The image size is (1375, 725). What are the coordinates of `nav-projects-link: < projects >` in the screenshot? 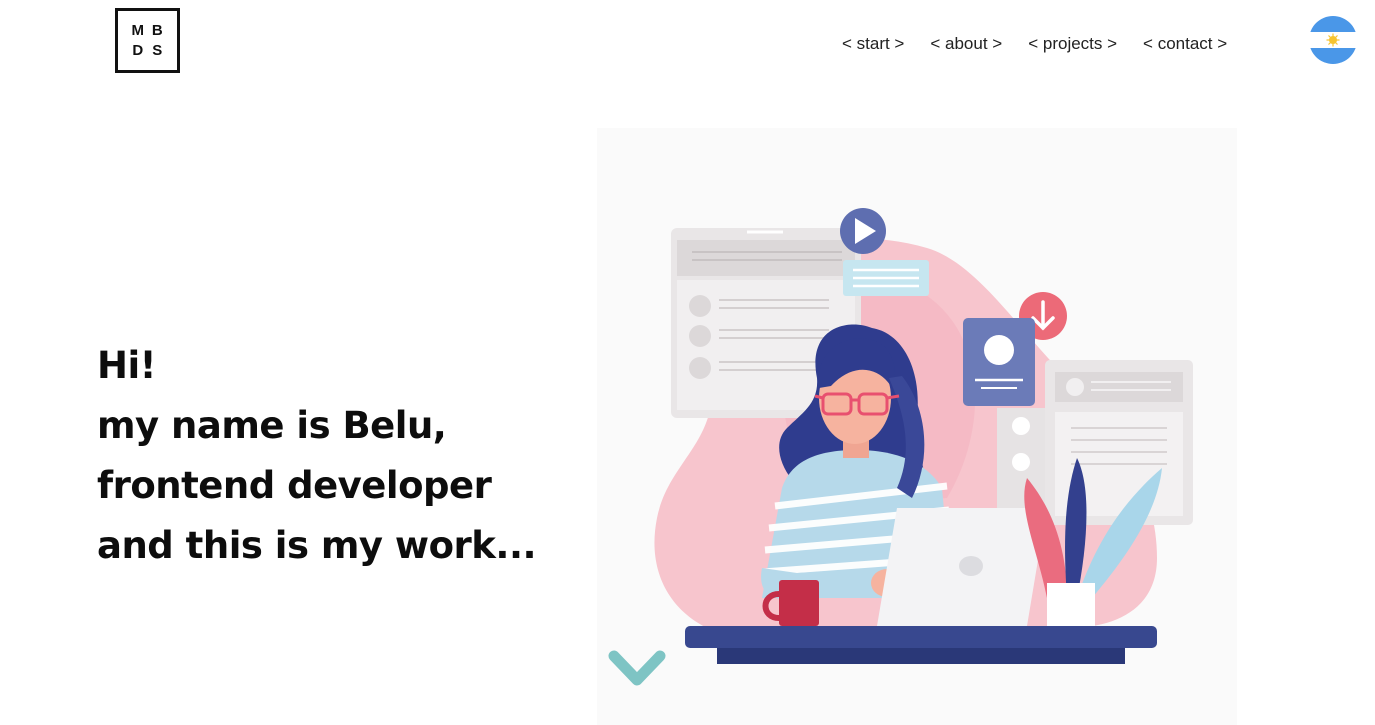 It's located at (1072, 44).